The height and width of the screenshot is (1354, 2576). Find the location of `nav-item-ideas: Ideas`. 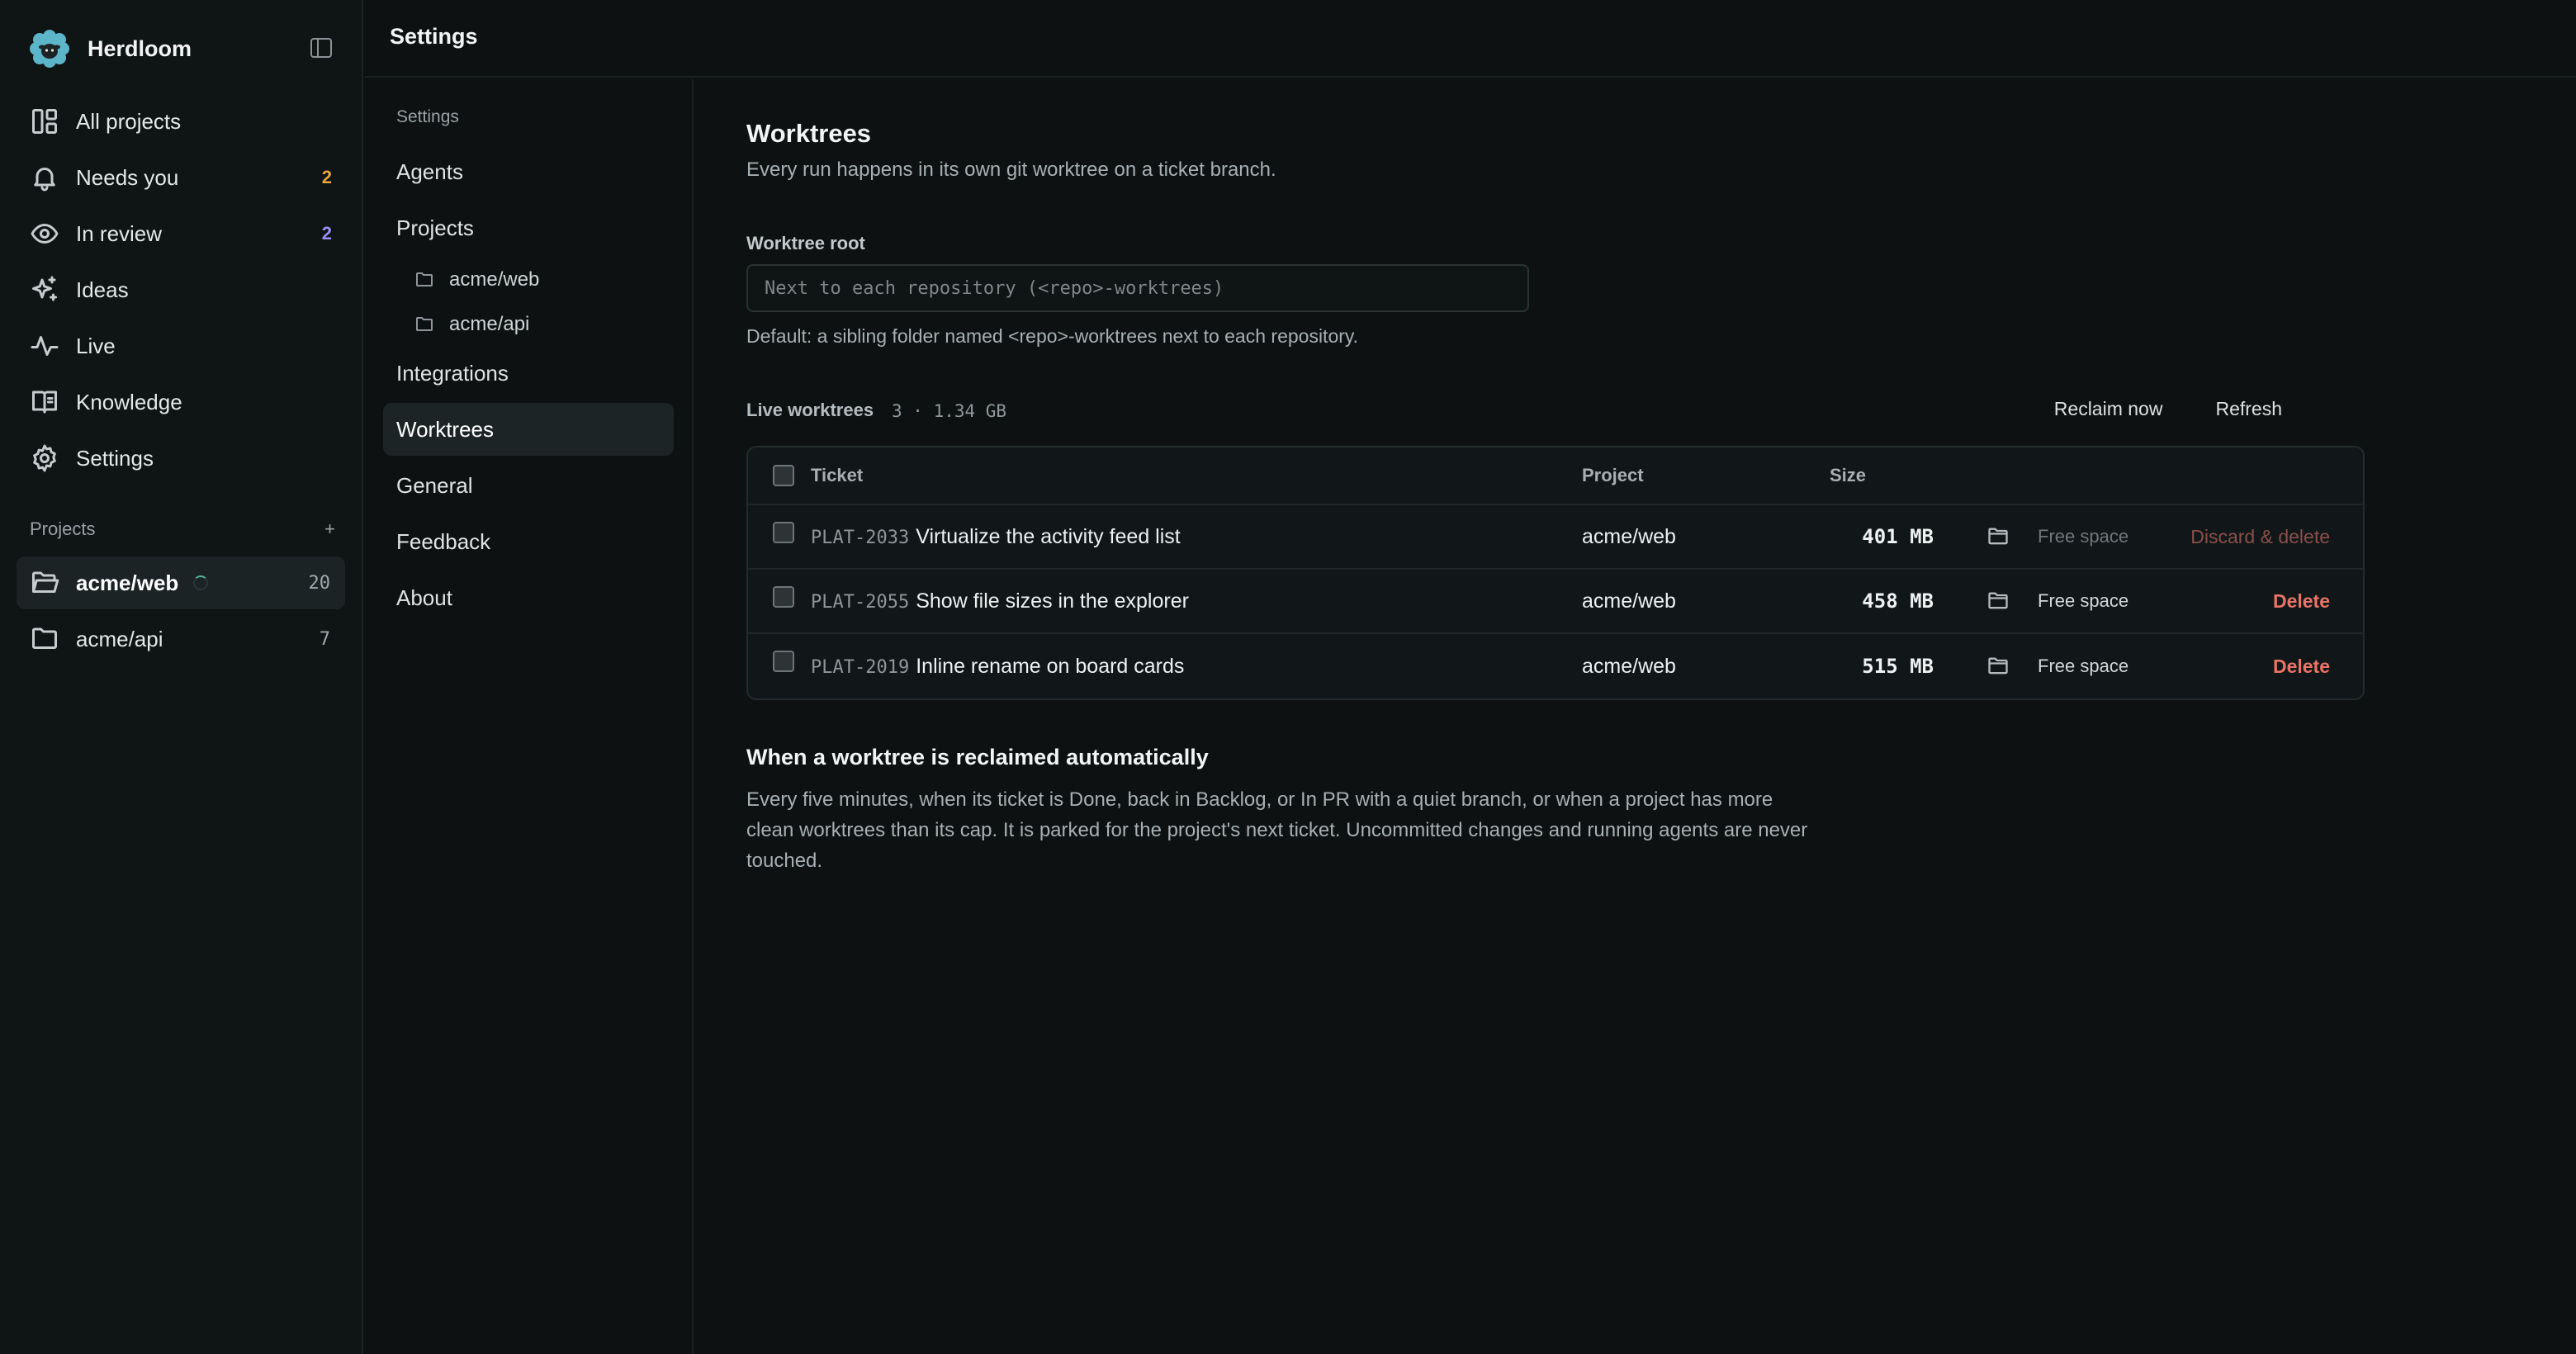

nav-item-ideas: Ideas is located at coordinates (181, 290).